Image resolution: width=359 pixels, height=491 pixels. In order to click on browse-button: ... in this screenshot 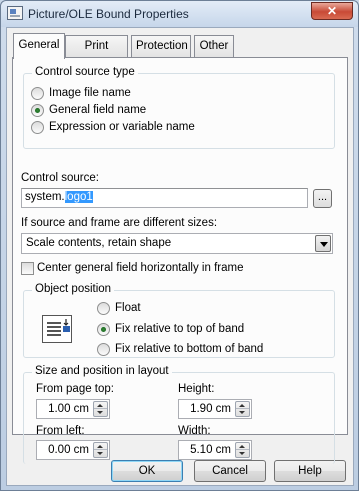, I will do `click(322, 198)`.